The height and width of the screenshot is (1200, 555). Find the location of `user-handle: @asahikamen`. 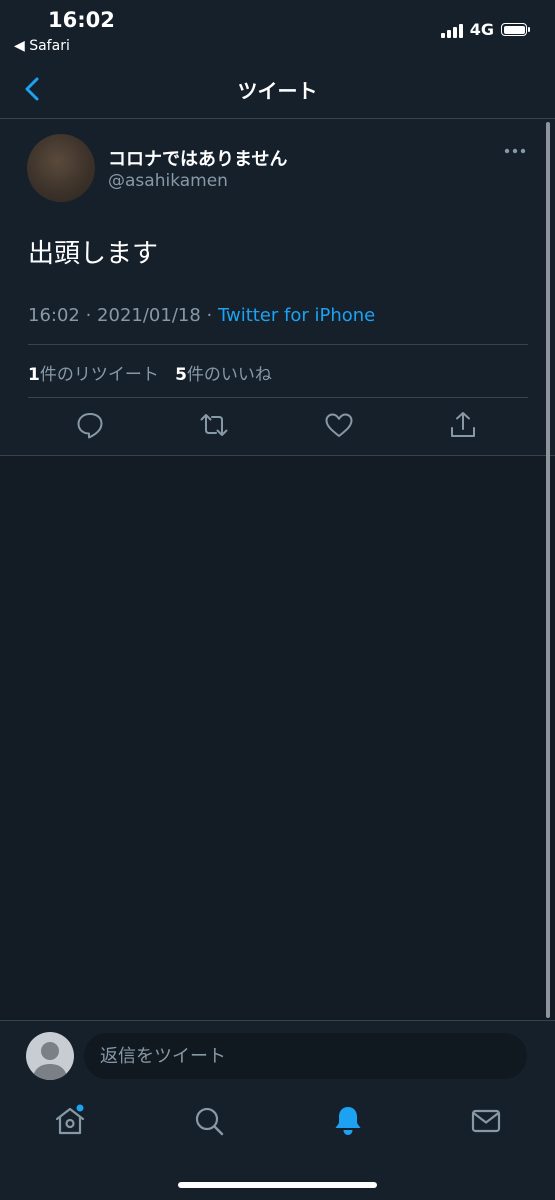

user-handle: @asahikamen is located at coordinates (168, 181).